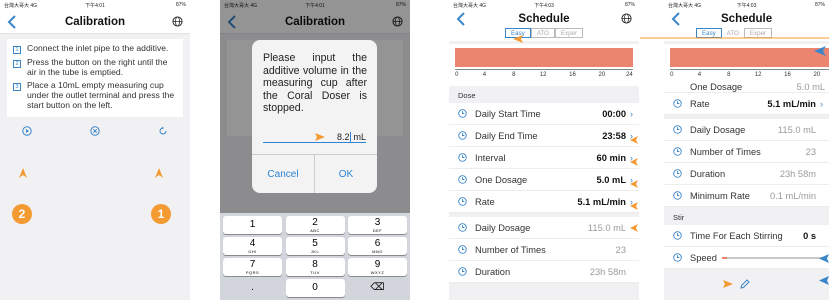 The width and height of the screenshot is (829, 300). What do you see at coordinates (252, 288) in the screenshot?
I see `key-decimal: .` at bounding box center [252, 288].